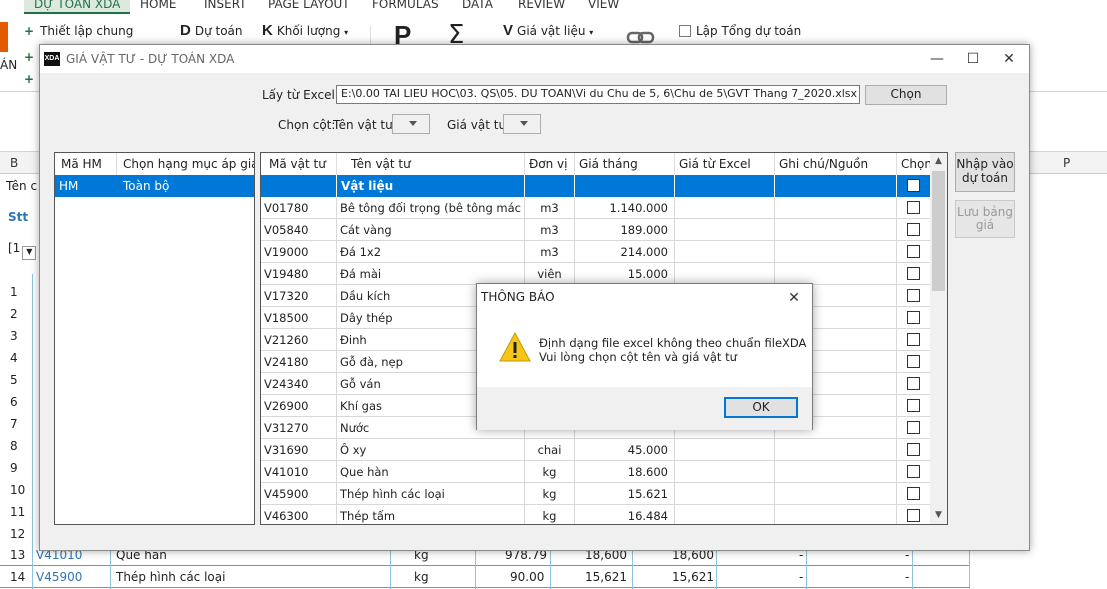 This screenshot has width=1107, height=589. What do you see at coordinates (211, 30) in the screenshot?
I see `du-toan-button: D Dự toán` at bounding box center [211, 30].